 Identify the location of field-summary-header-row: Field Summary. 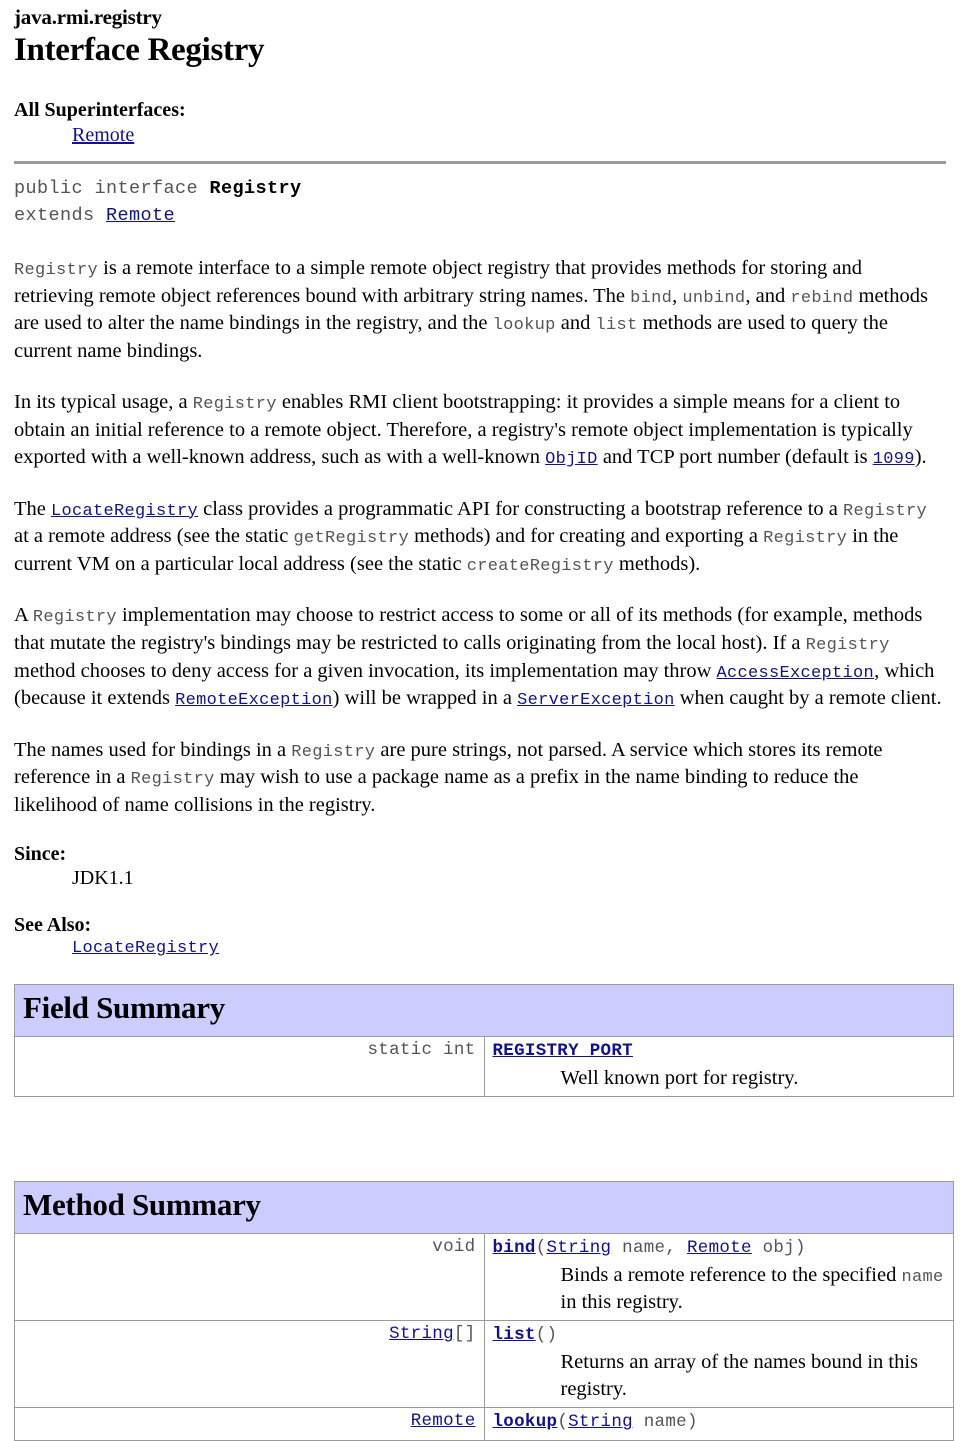
(484, 1010).